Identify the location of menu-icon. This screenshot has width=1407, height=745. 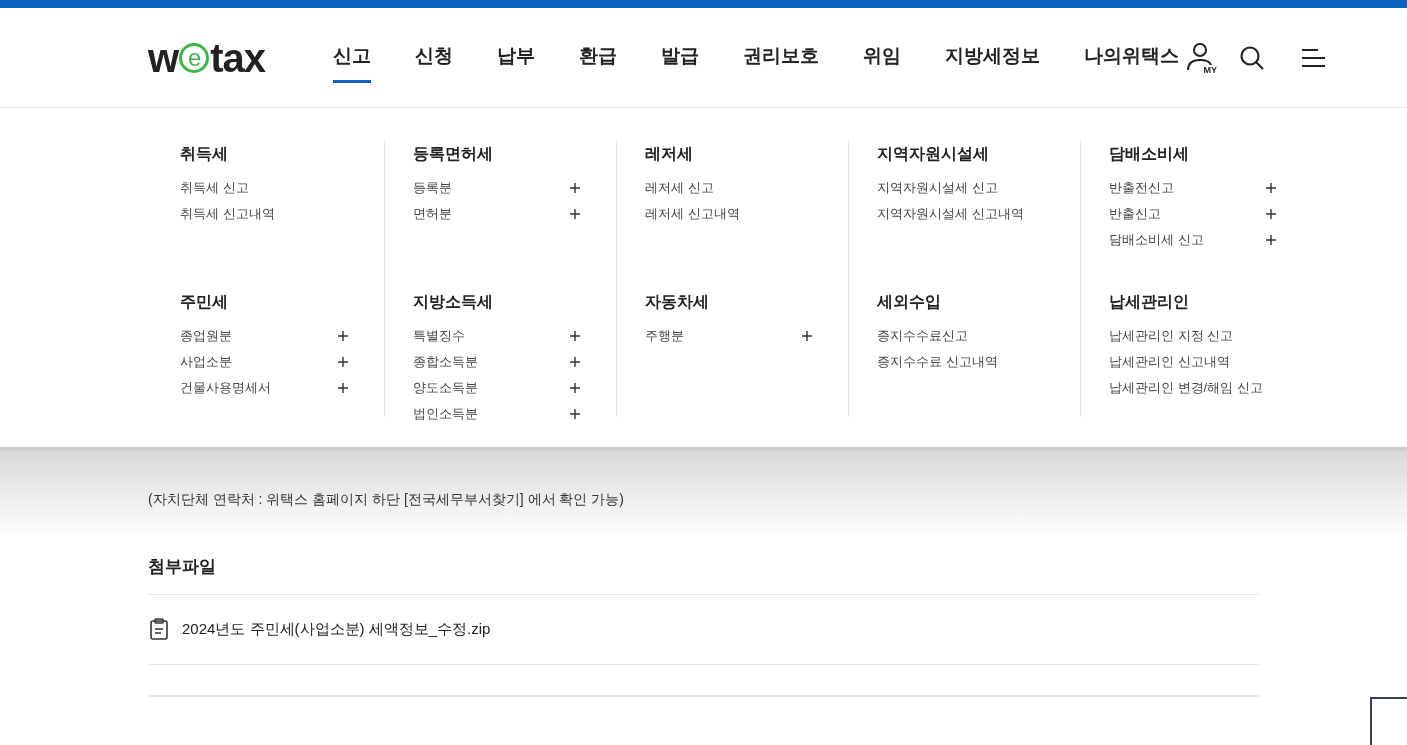
(1313, 57).